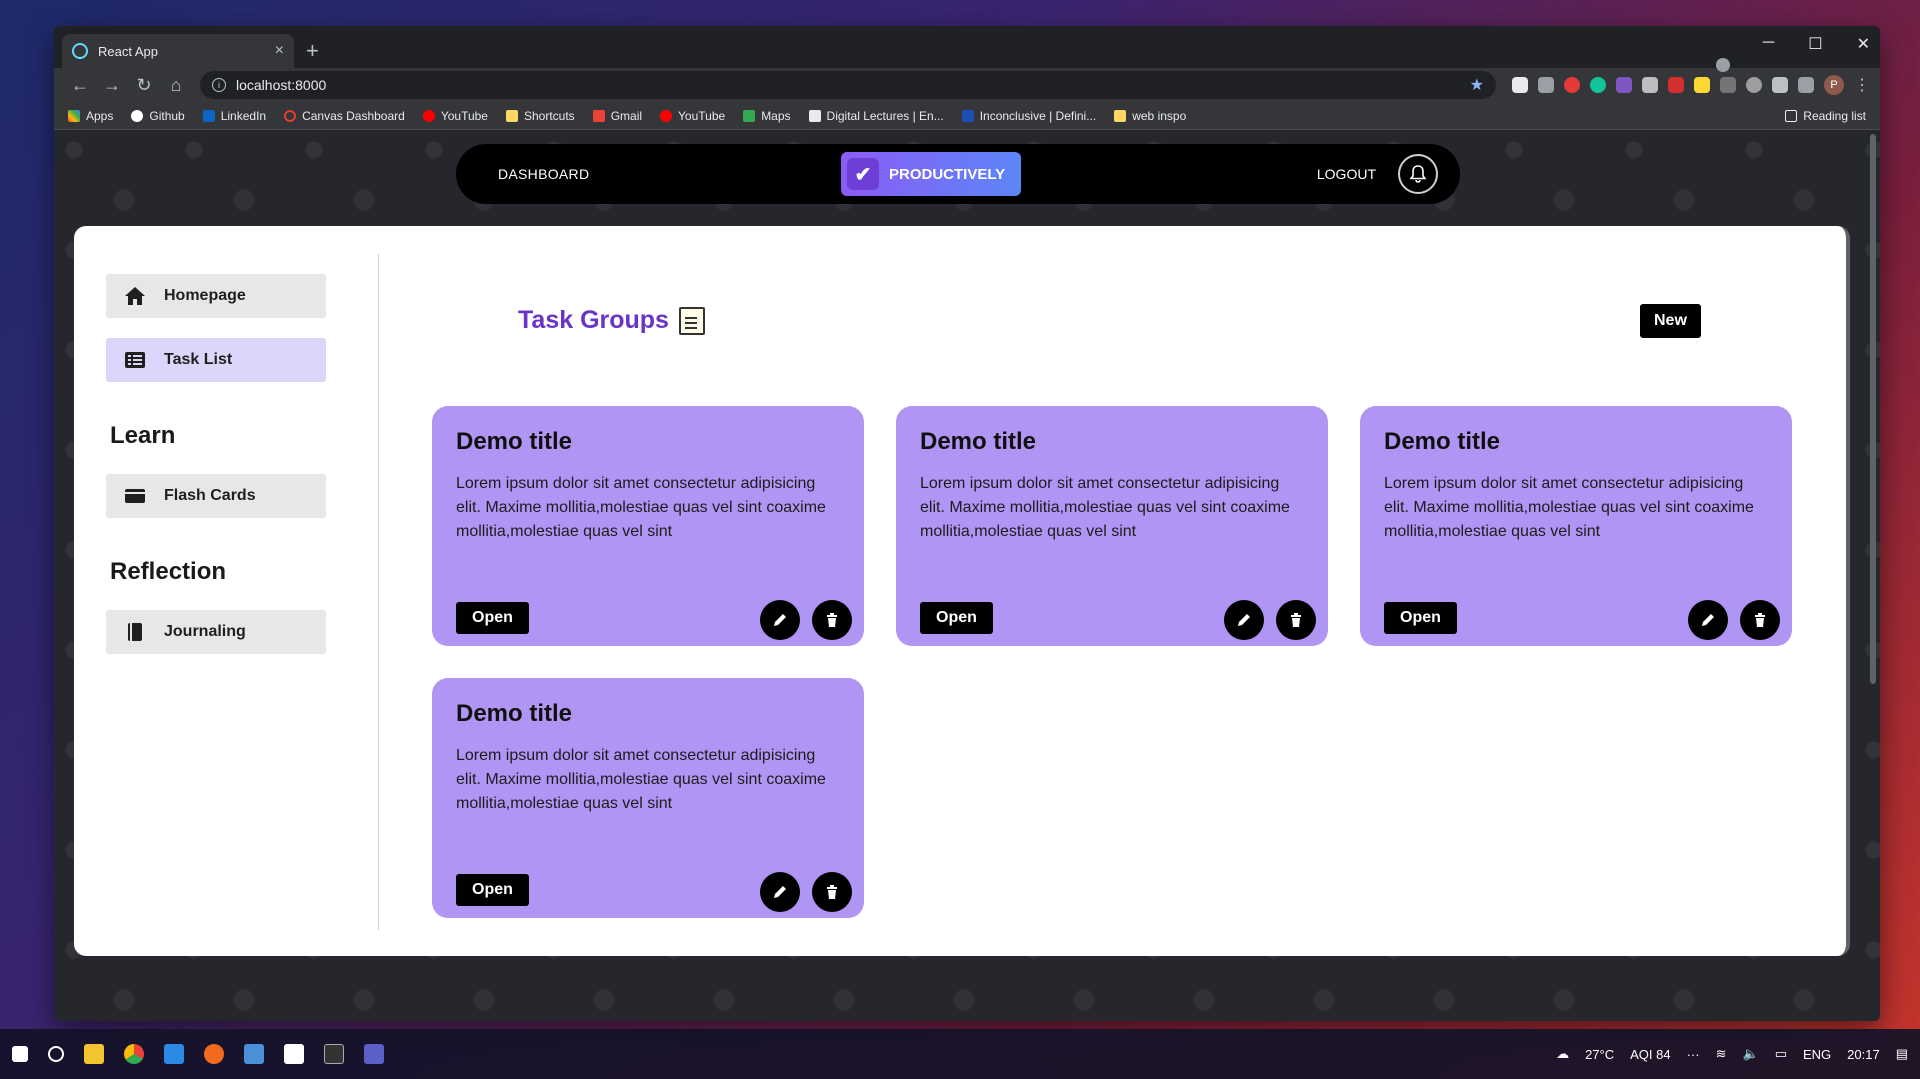 The image size is (1920, 1079). I want to click on site-info-icon: i, so click(219, 85).